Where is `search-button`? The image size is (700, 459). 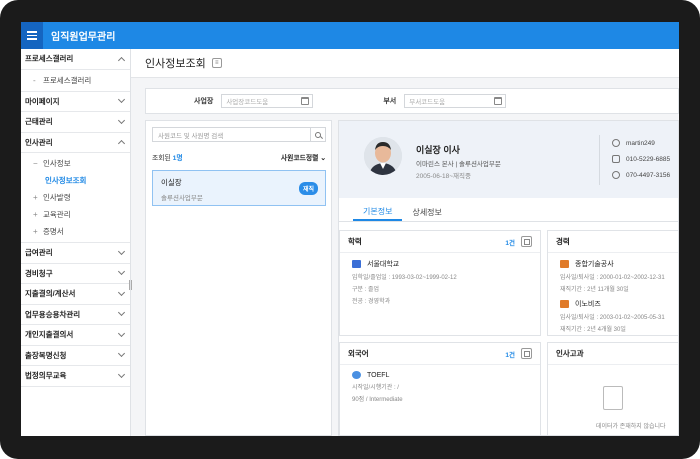
search-button is located at coordinates (317, 134).